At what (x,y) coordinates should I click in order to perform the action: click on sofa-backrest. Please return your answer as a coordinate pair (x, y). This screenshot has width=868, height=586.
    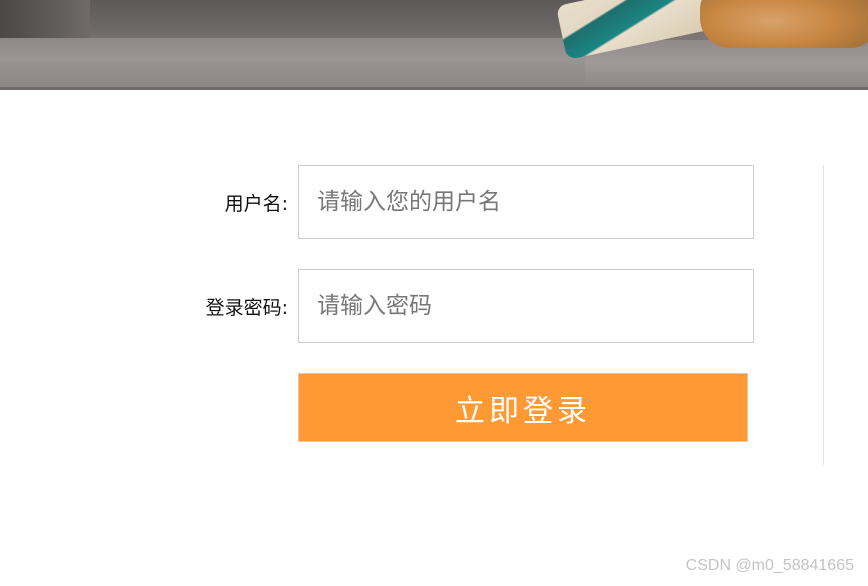
    Looking at the image, I should click on (300, 21).